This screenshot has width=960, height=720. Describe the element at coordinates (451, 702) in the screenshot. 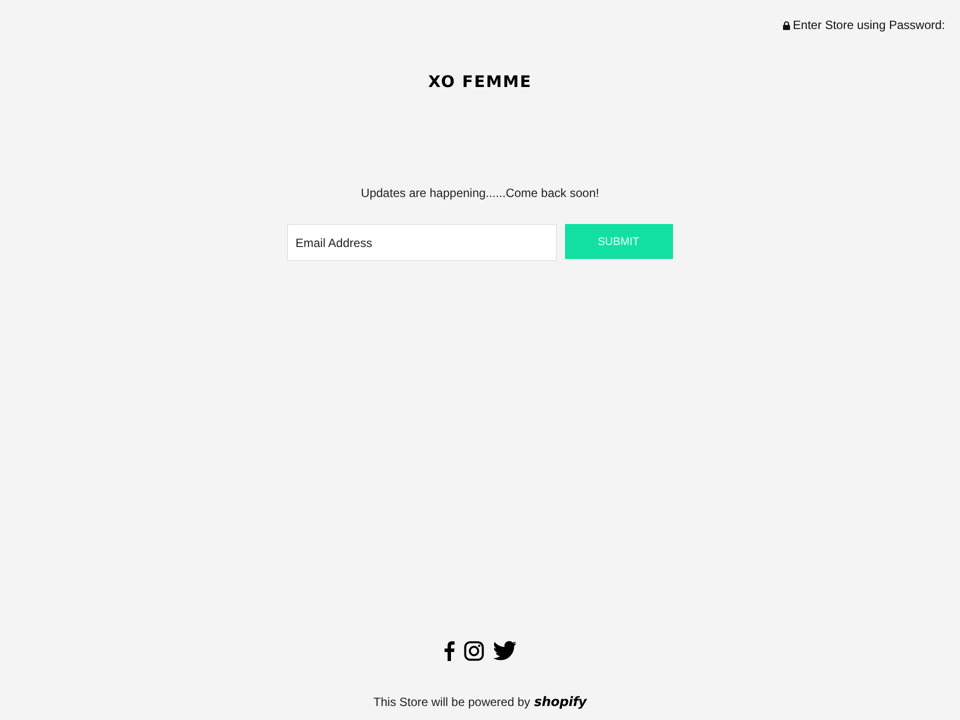

I see `footer-text: This Store will be powered by` at that location.